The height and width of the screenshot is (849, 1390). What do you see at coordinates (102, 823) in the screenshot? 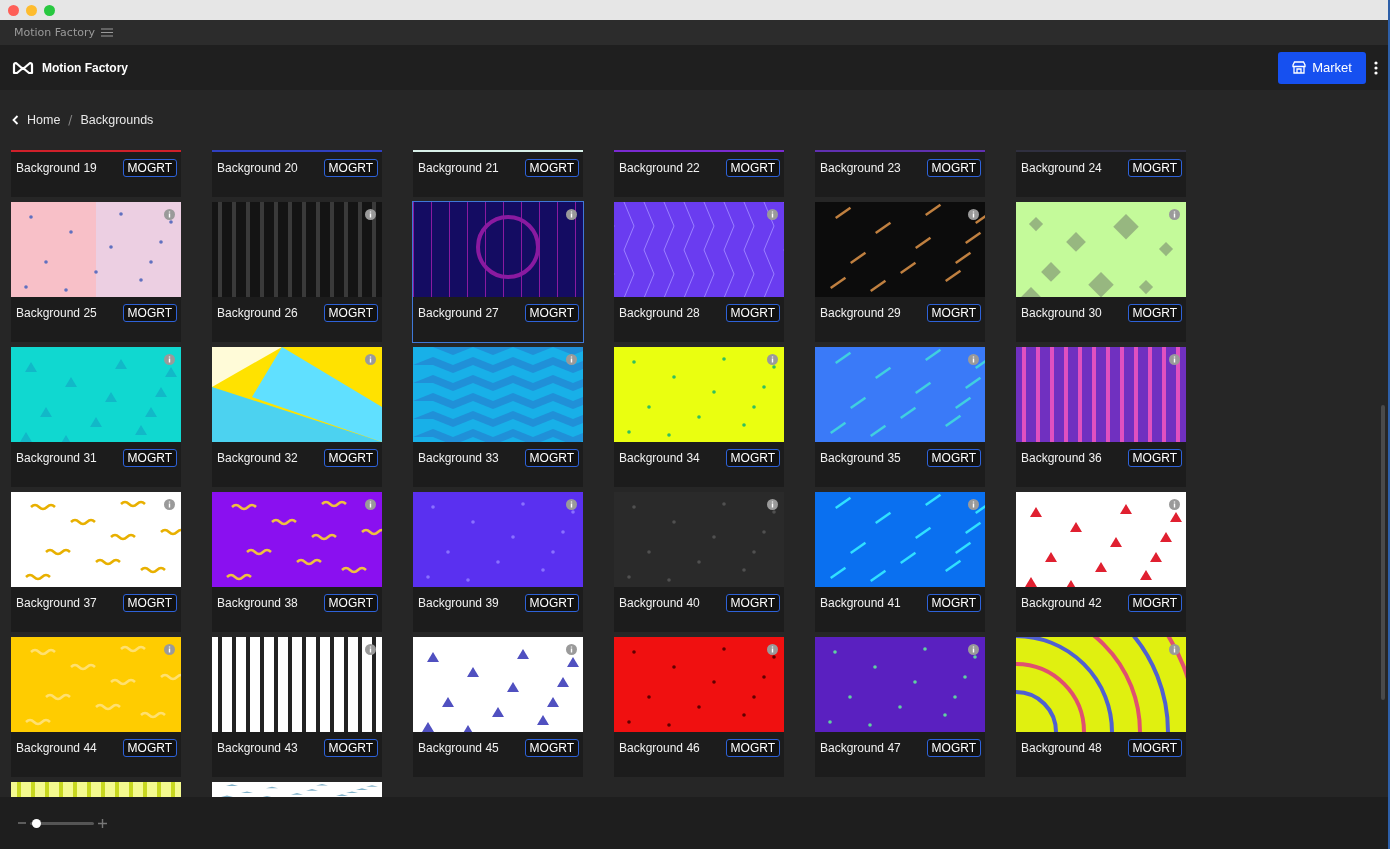
I see `zoom-in-icon` at bounding box center [102, 823].